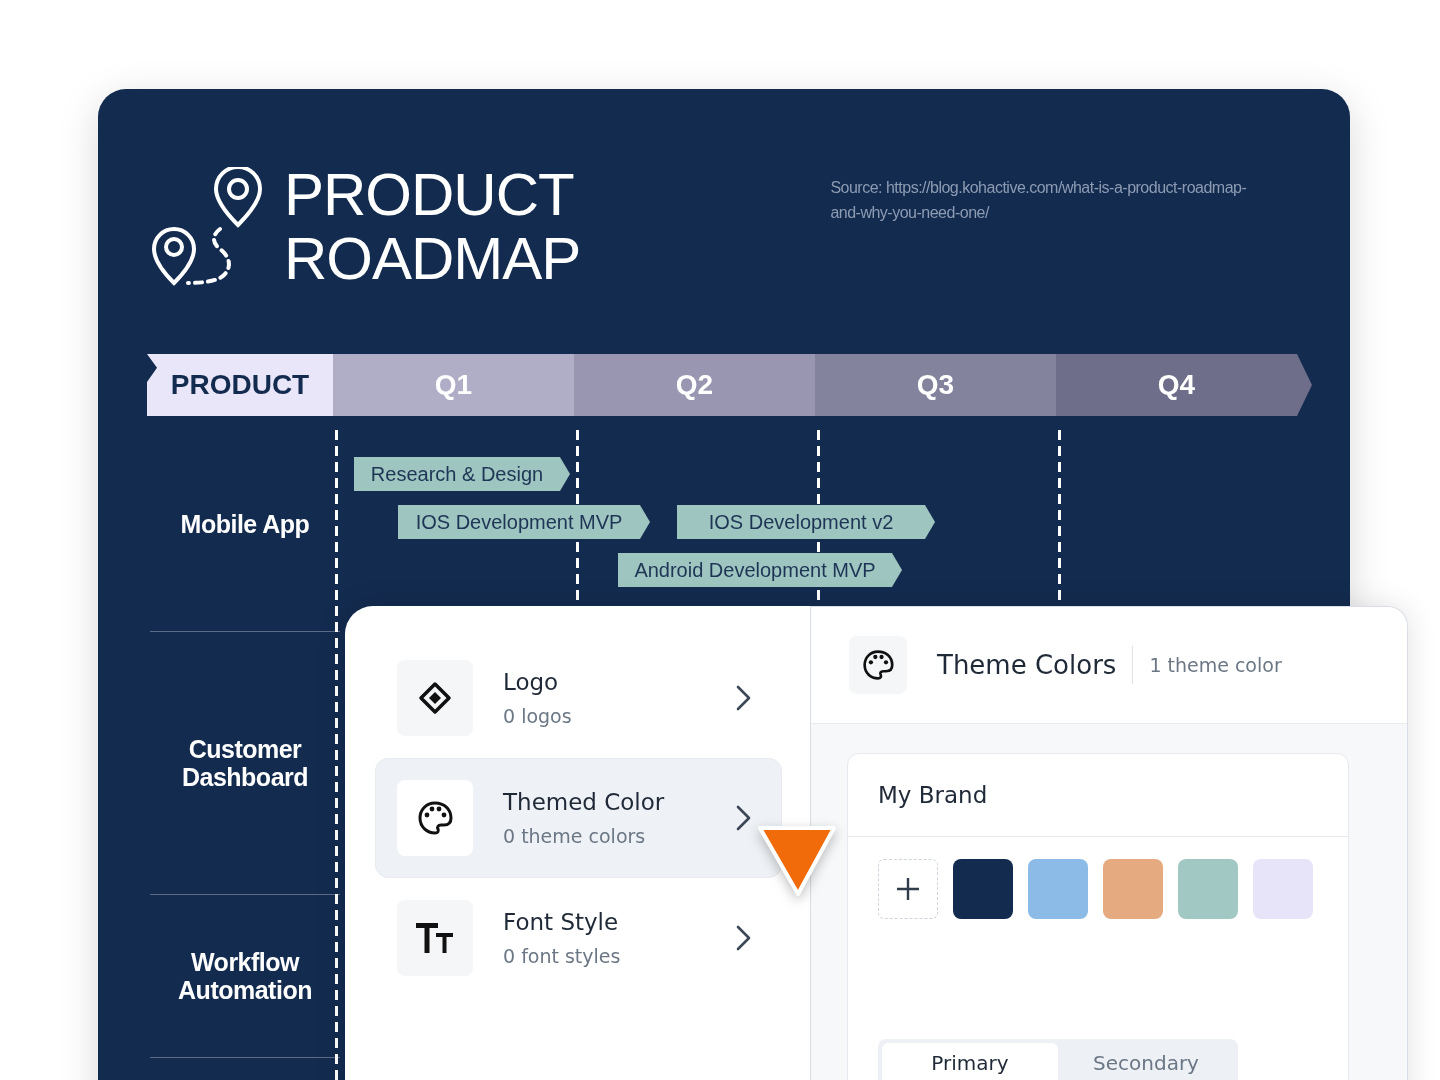 This screenshot has height=1080, width=1440. I want to click on source-note: Source: https://blog.kohactive.com/what-is-a-product-roadmap-and-why-you-need-one/, so click(1039, 200).